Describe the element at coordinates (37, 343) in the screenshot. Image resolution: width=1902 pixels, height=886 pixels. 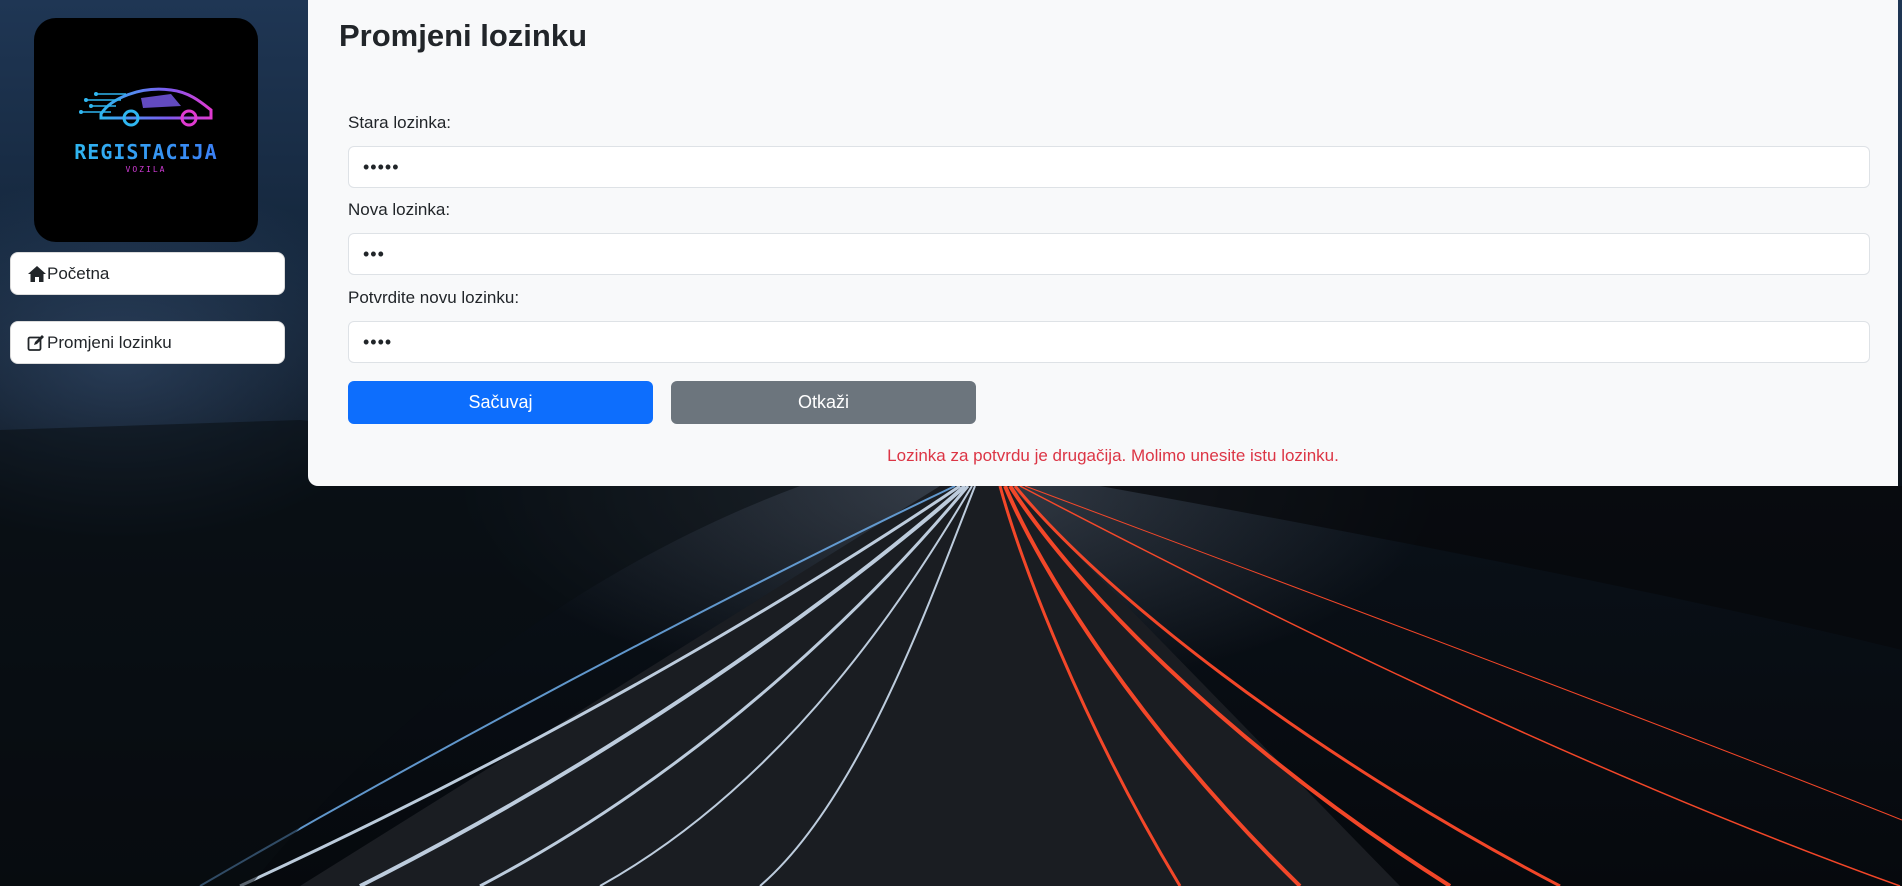
I see `edit-icon` at that location.